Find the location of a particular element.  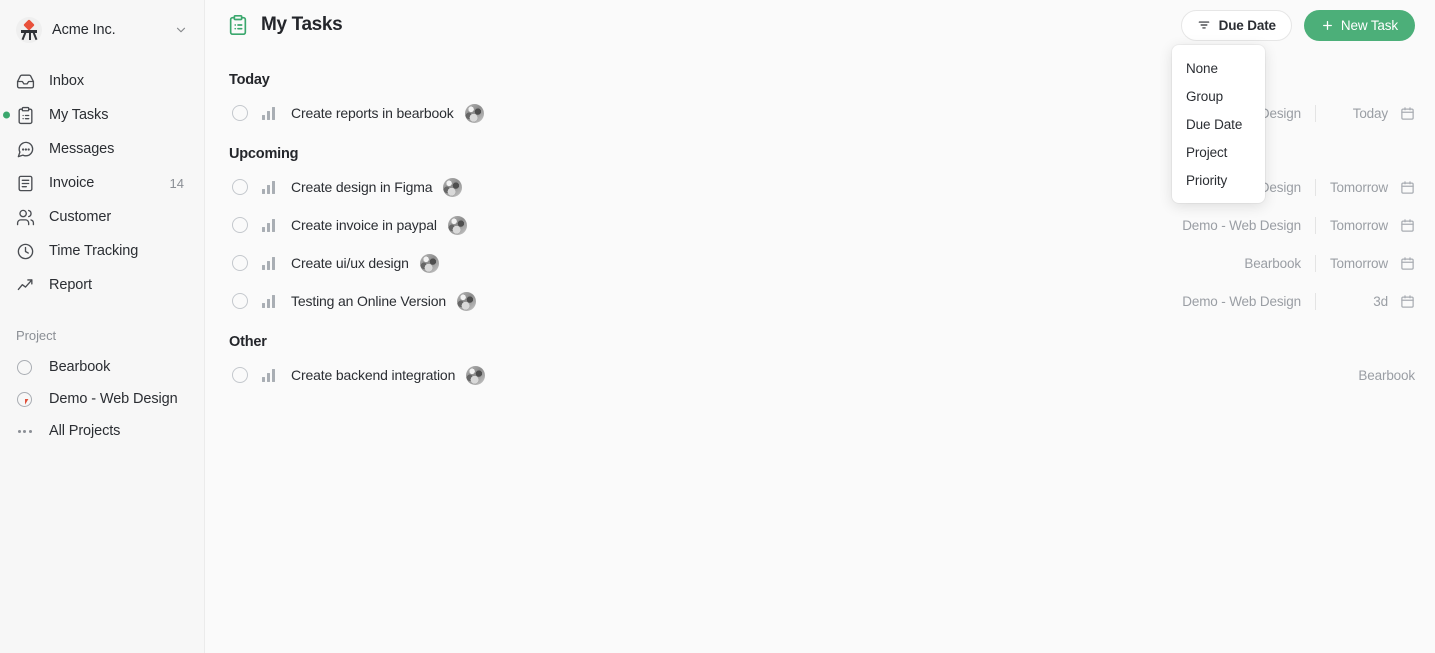

task-name: Testing an Online Version is located at coordinates (369, 301).